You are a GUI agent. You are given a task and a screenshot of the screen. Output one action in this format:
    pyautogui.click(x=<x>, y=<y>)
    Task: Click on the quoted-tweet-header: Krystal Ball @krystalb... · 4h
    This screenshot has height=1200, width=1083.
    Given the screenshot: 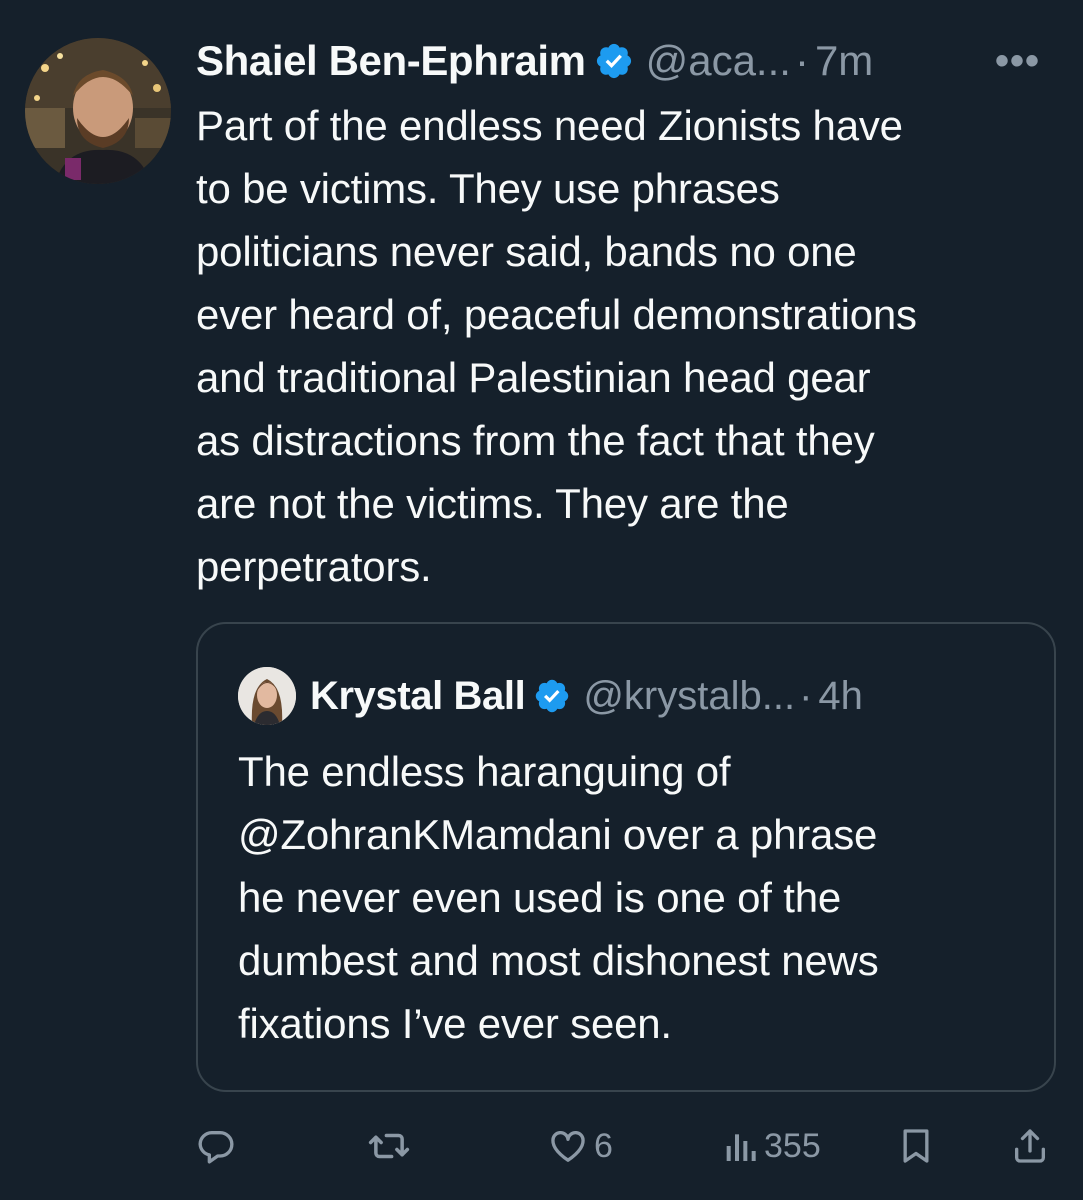 What is the action you would take?
    pyautogui.click(x=550, y=696)
    